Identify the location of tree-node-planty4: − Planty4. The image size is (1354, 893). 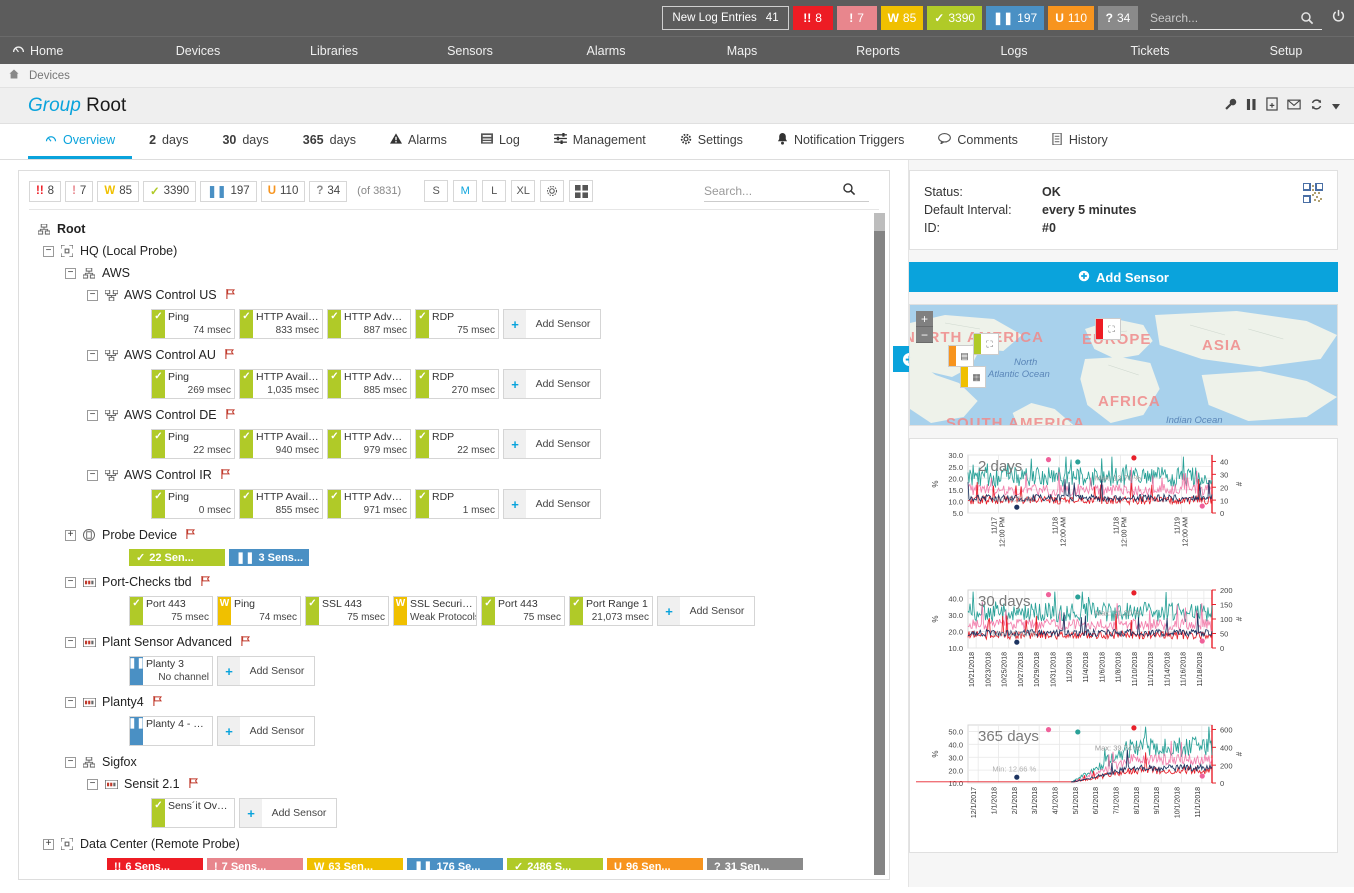
(459, 702).